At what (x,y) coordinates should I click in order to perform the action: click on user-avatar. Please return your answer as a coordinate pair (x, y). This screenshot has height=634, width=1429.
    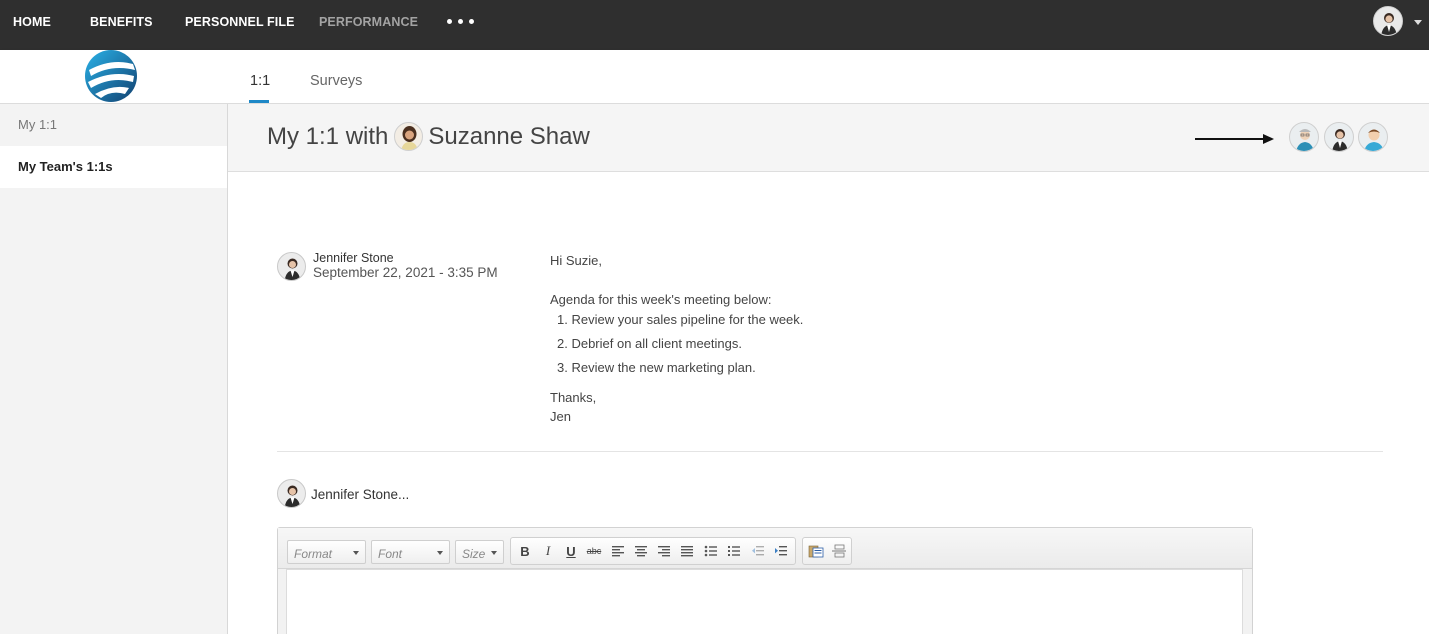
    Looking at the image, I should click on (1388, 21).